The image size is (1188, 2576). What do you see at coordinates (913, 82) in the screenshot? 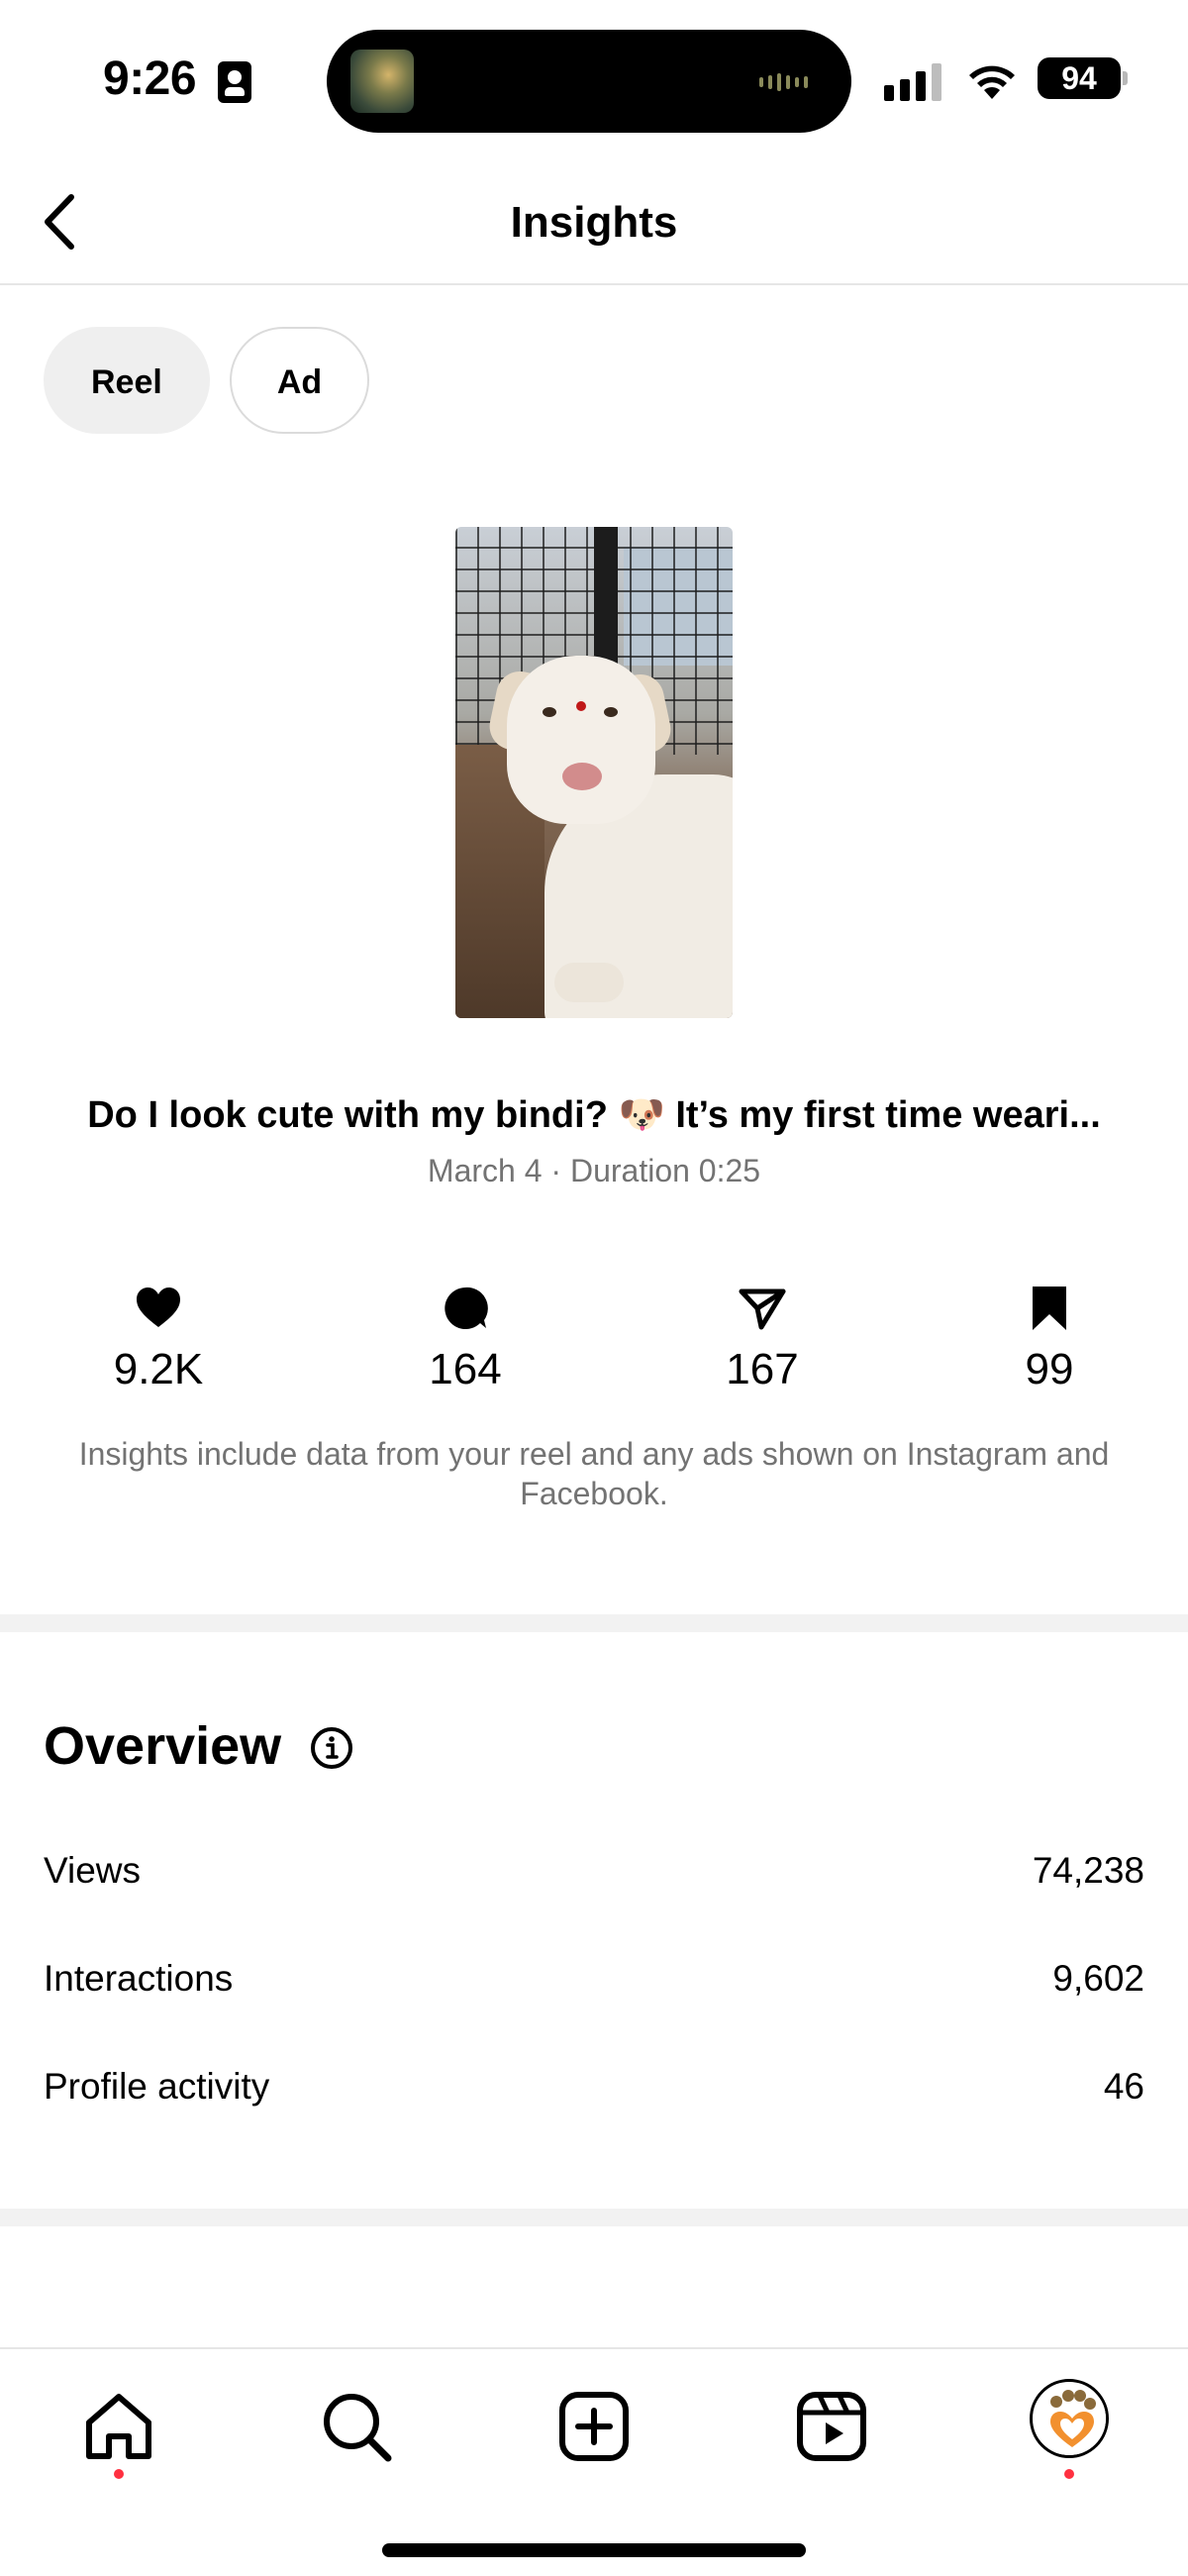
I see `cellular-signal-icon` at bounding box center [913, 82].